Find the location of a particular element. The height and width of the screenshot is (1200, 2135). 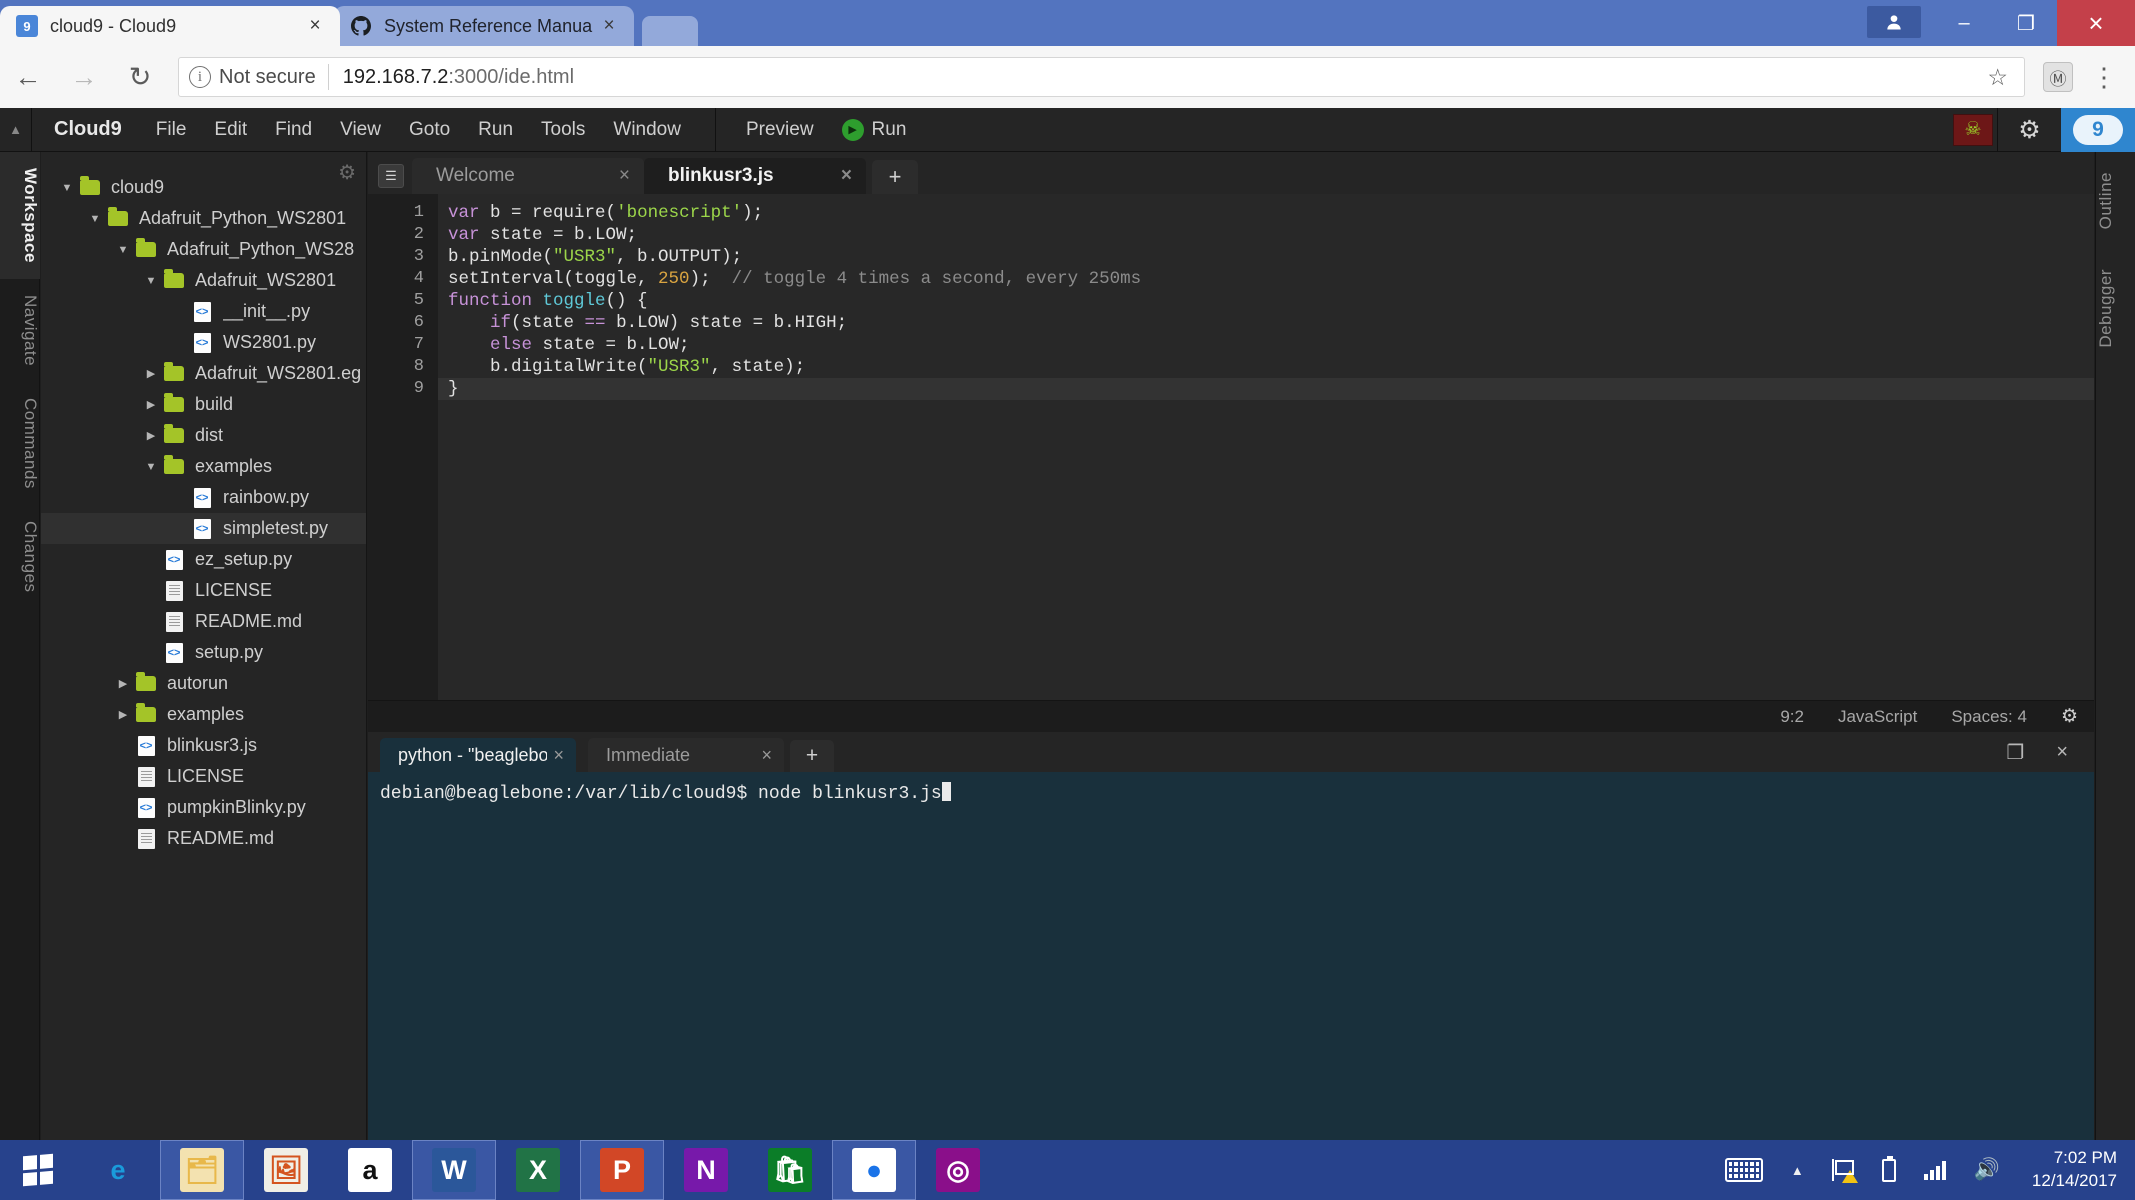

preview-button: Preview is located at coordinates (780, 130).